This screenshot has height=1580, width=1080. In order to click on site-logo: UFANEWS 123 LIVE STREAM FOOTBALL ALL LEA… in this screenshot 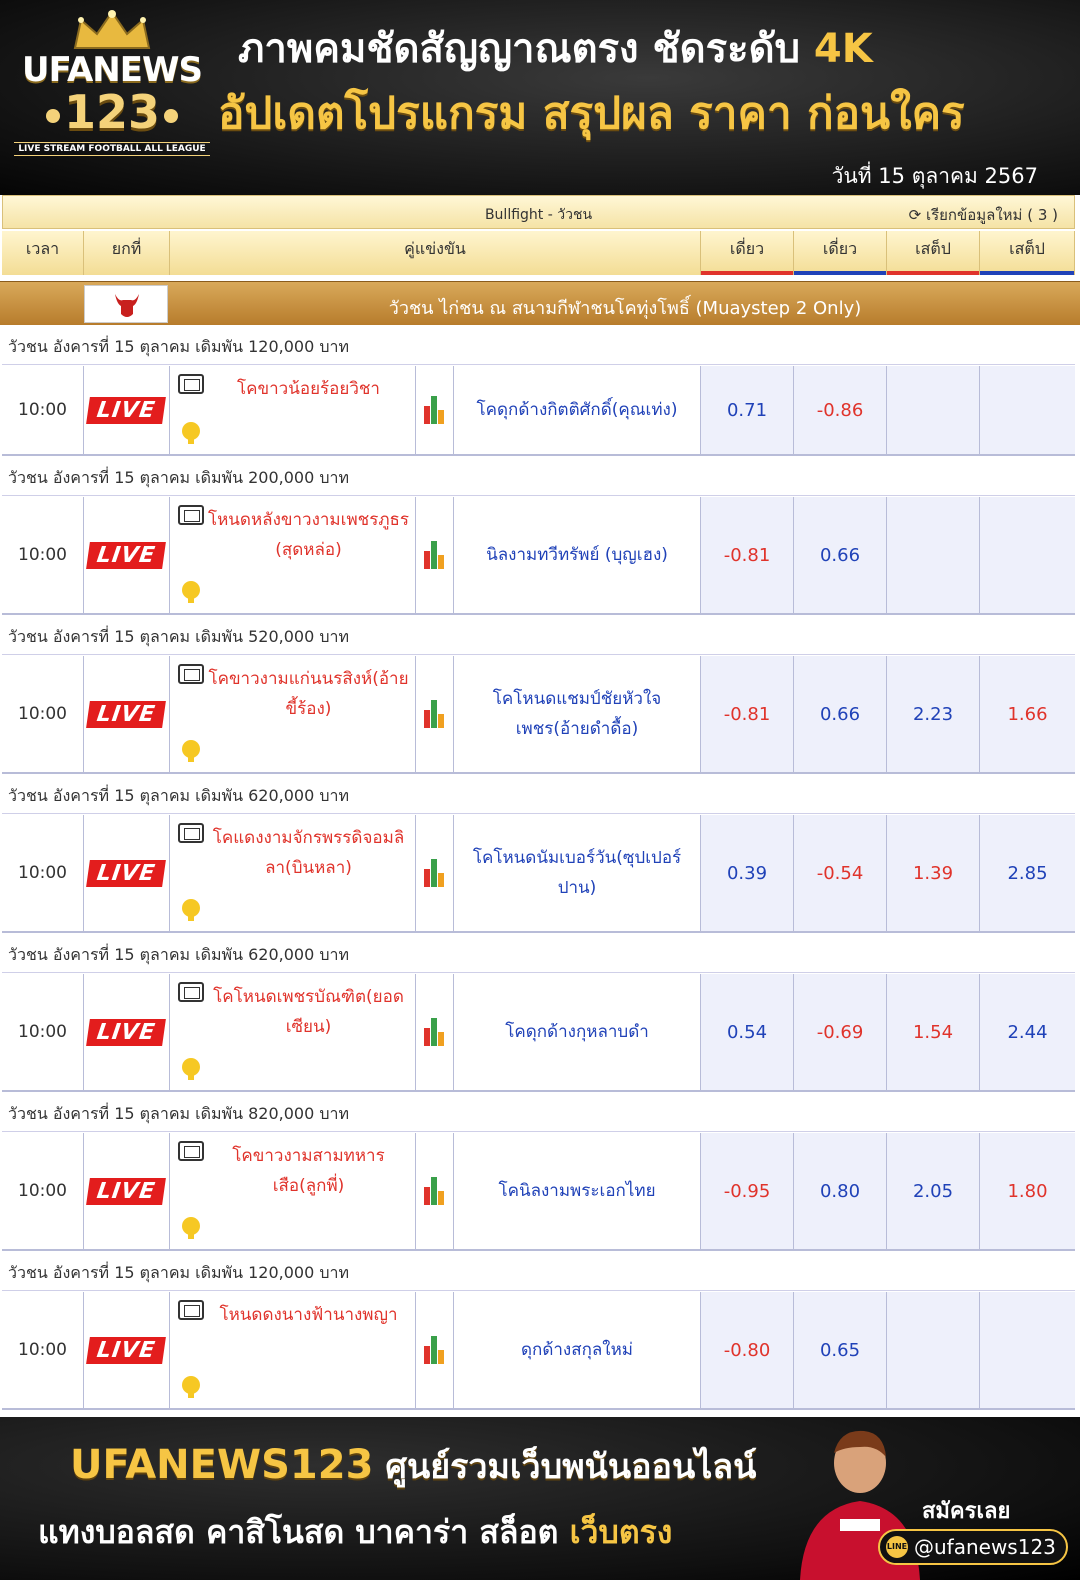, I will do `click(112, 97)`.